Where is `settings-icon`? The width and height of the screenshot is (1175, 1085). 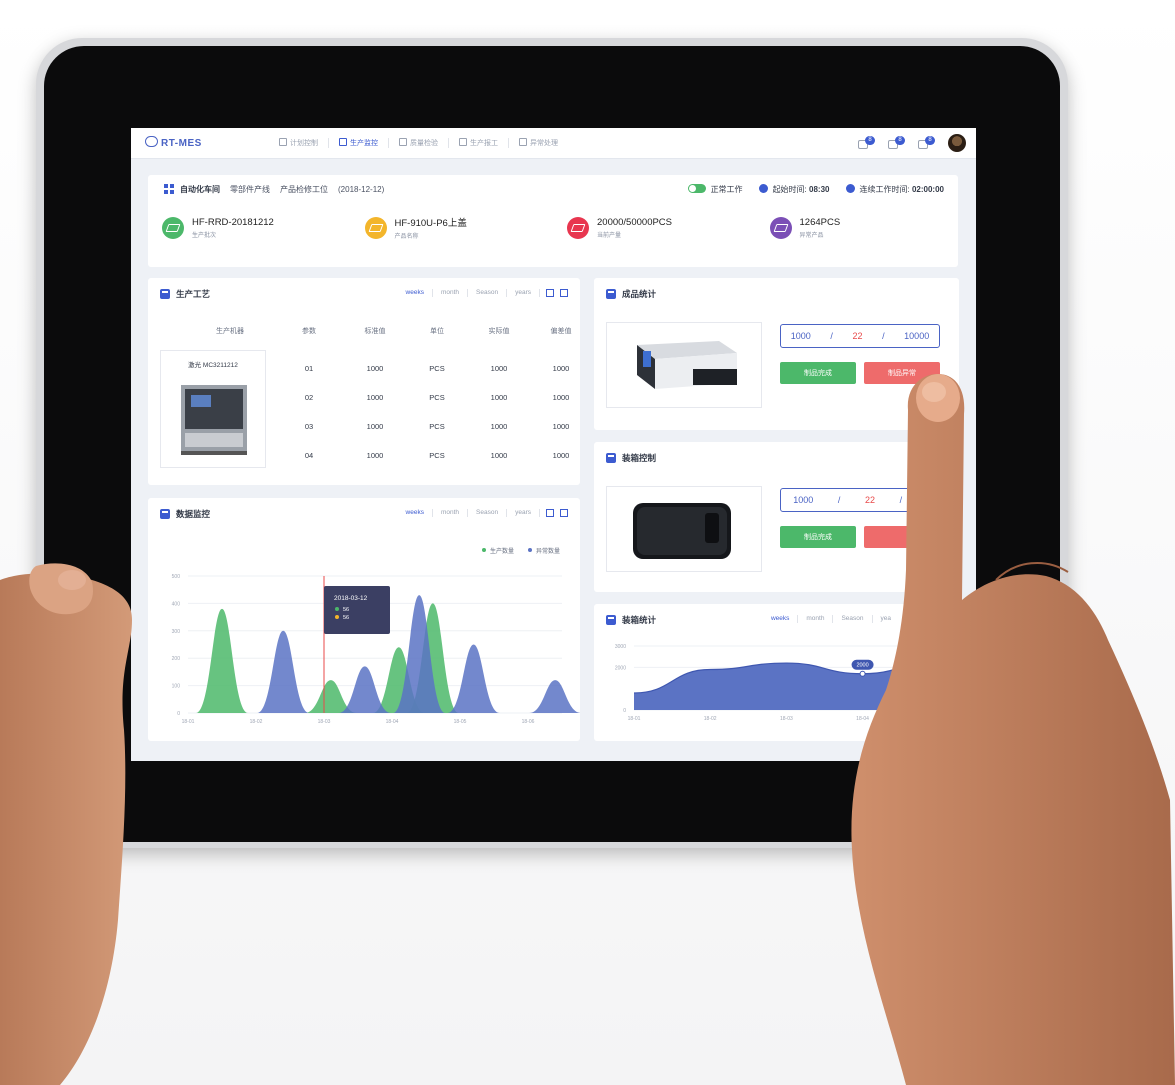 settings-icon is located at coordinates (564, 293).